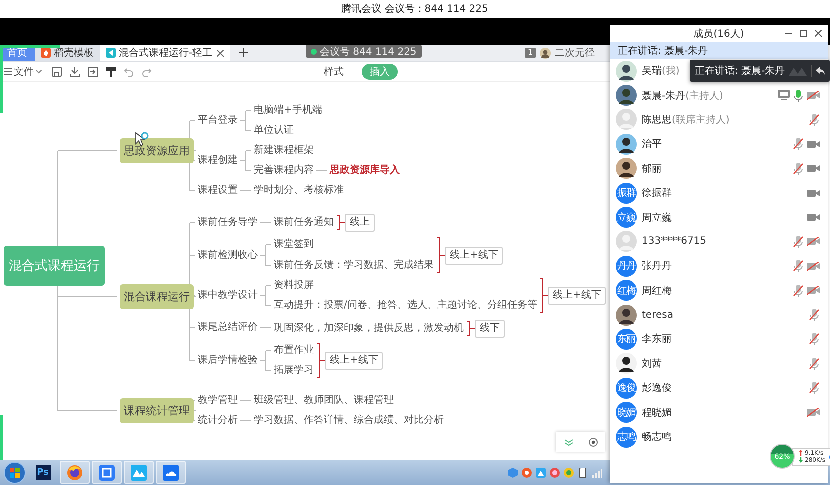 The width and height of the screenshot is (830, 485). Describe the element at coordinates (15, 473) in the screenshot. I see `start-icon` at that location.